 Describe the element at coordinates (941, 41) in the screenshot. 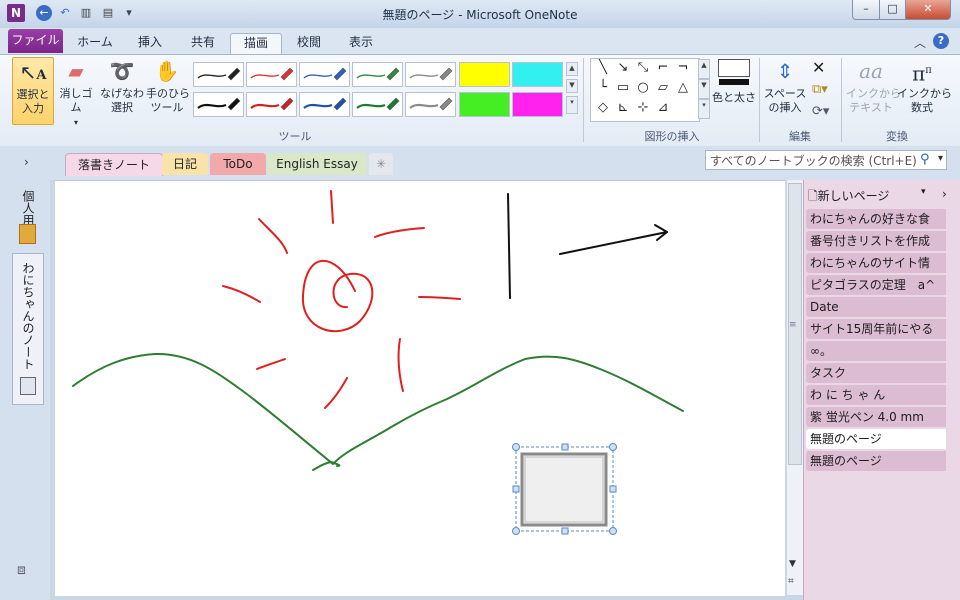

I see `help-icon: ?` at that location.